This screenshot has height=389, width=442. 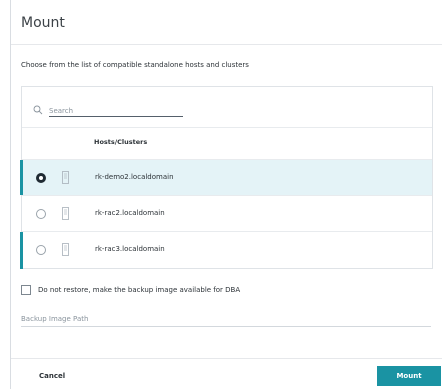 I want to click on dialog-title: Mount, so click(x=43, y=23).